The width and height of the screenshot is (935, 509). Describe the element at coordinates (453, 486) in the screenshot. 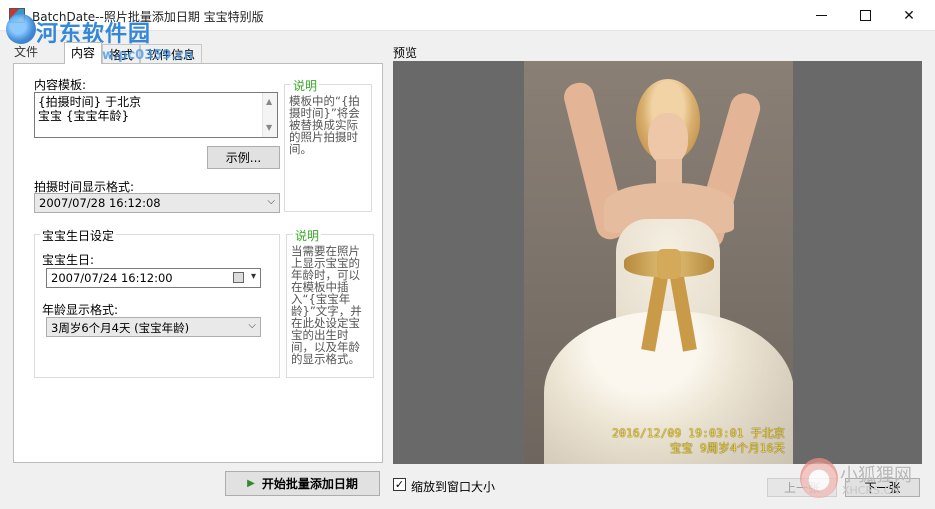

I see `fit-window-label: 缩放到窗口大小` at that location.